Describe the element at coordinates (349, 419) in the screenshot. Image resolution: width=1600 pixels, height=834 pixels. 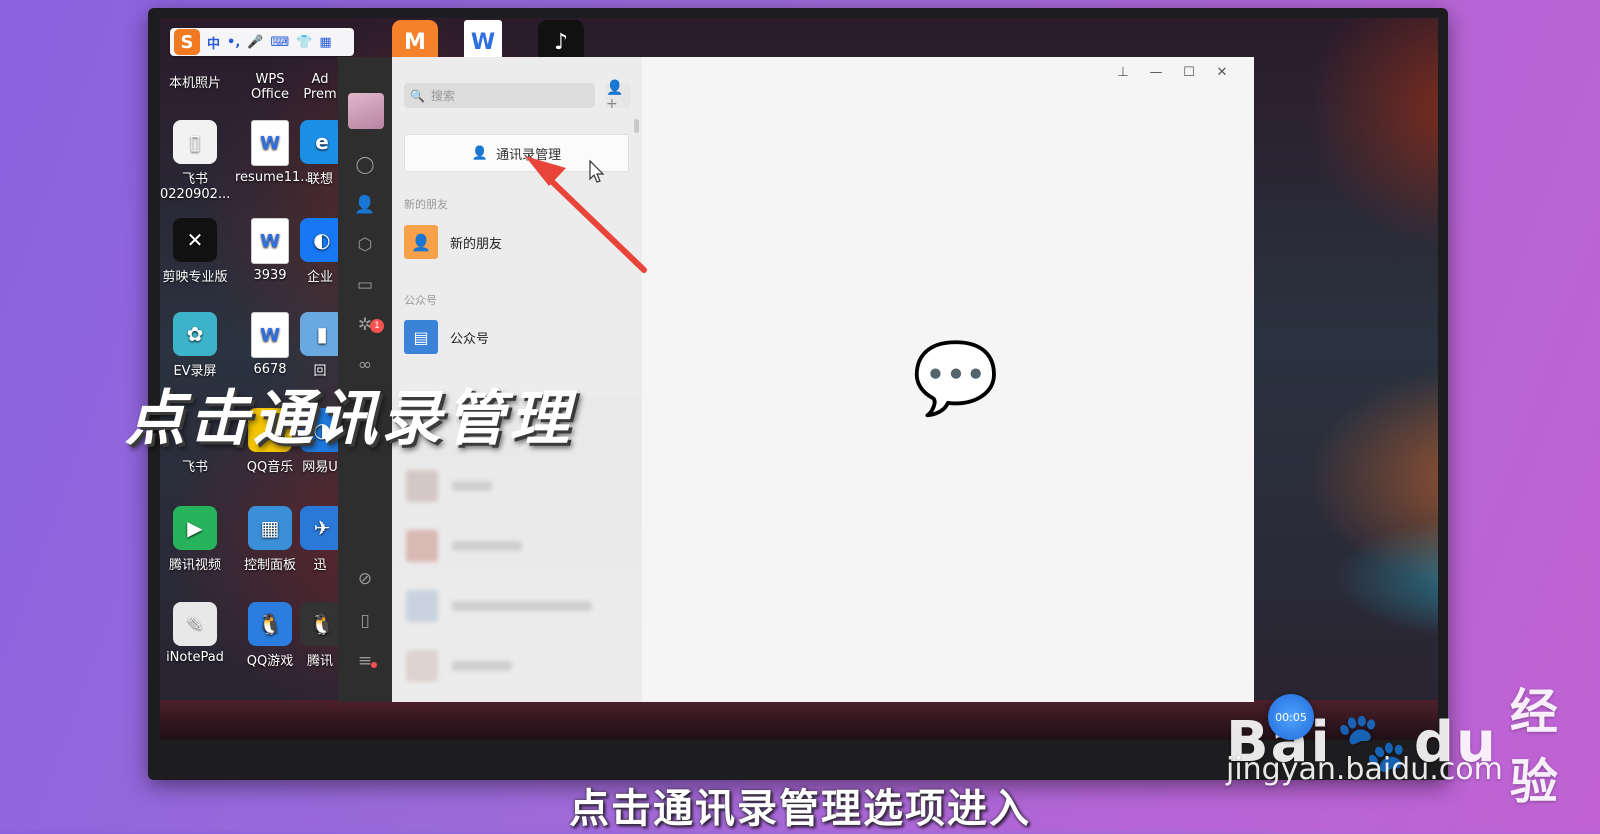
I see `overlay-title: 点击通讯录管理` at that location.